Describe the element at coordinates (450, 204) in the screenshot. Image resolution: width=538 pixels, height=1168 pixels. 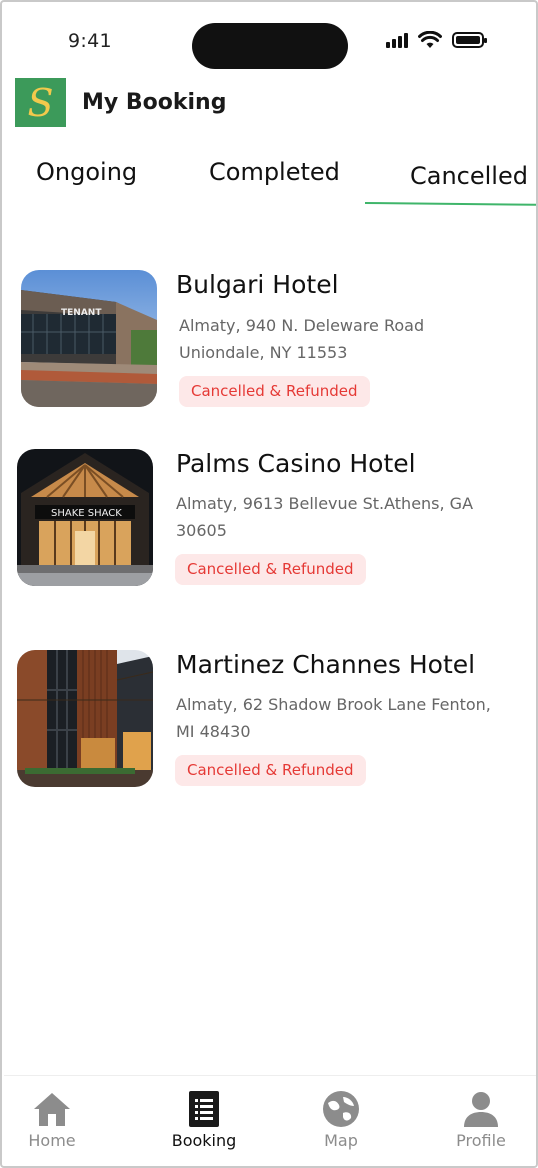
I see `active-tab-indicator` at that location.